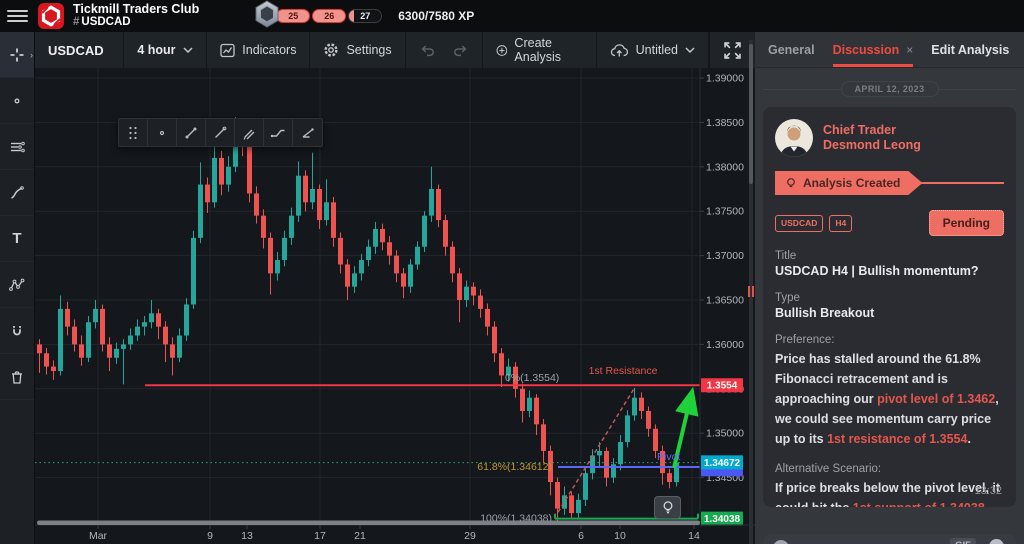 This screenshot has height=544, width=1024. I want to click on angle-line-button, so click(307, 132).